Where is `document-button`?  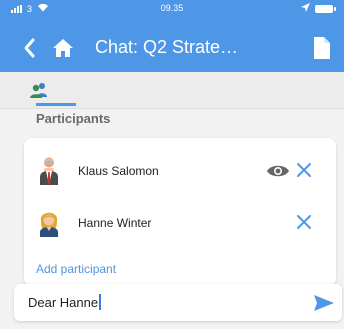
document-button is located at coordinates (322, 48).